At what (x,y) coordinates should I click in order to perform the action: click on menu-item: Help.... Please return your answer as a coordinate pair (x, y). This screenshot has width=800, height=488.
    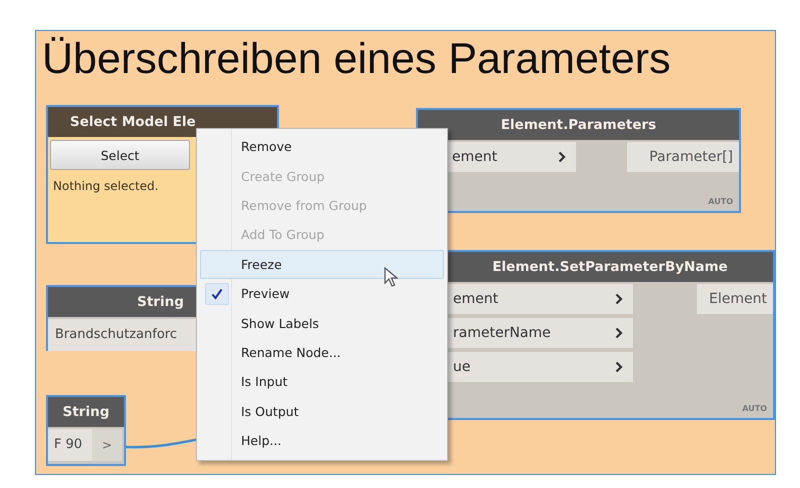
    Looking at the image, I should click on (322, 441).